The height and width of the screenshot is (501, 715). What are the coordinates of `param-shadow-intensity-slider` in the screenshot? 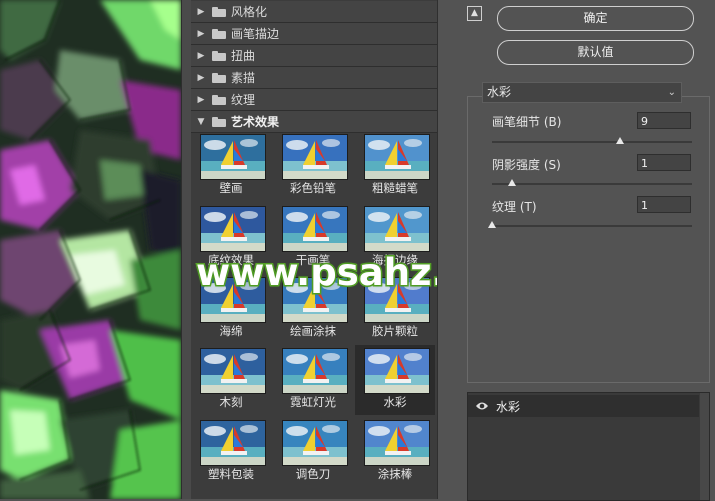 It's located at (592, 184).